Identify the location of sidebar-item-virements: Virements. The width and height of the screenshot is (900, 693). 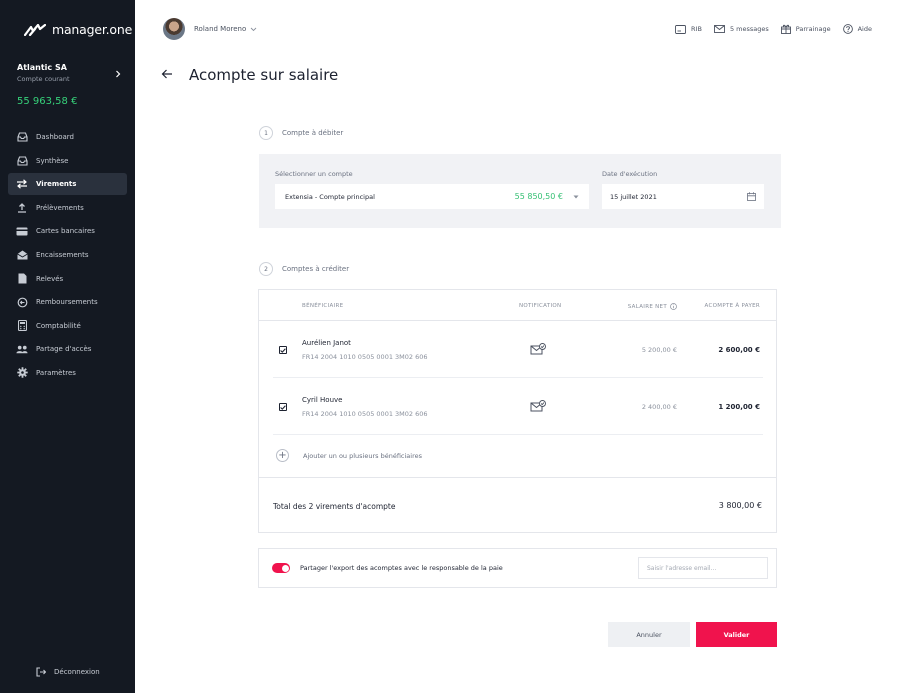
(67, 184).